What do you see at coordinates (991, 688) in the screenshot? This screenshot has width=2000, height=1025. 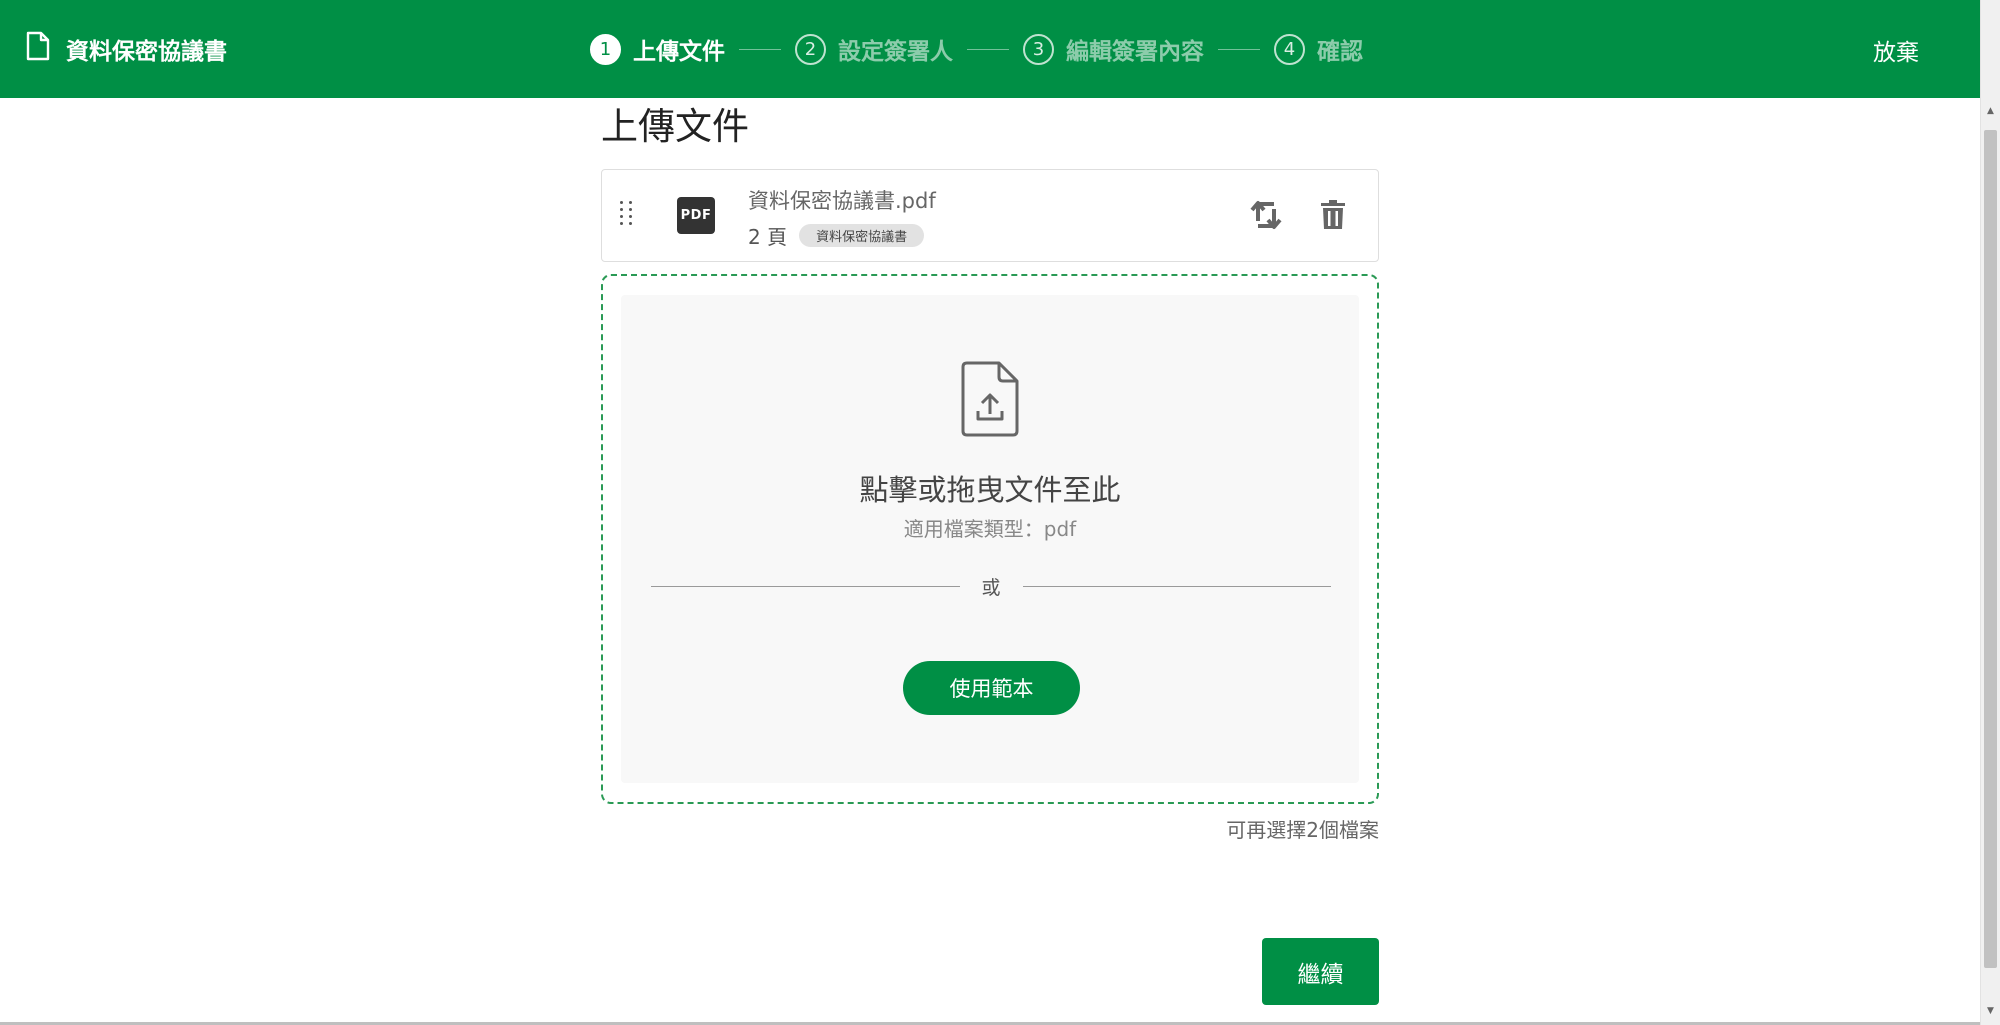 I see `use-template-button: 使用範本` at bounding box center [991, 688].